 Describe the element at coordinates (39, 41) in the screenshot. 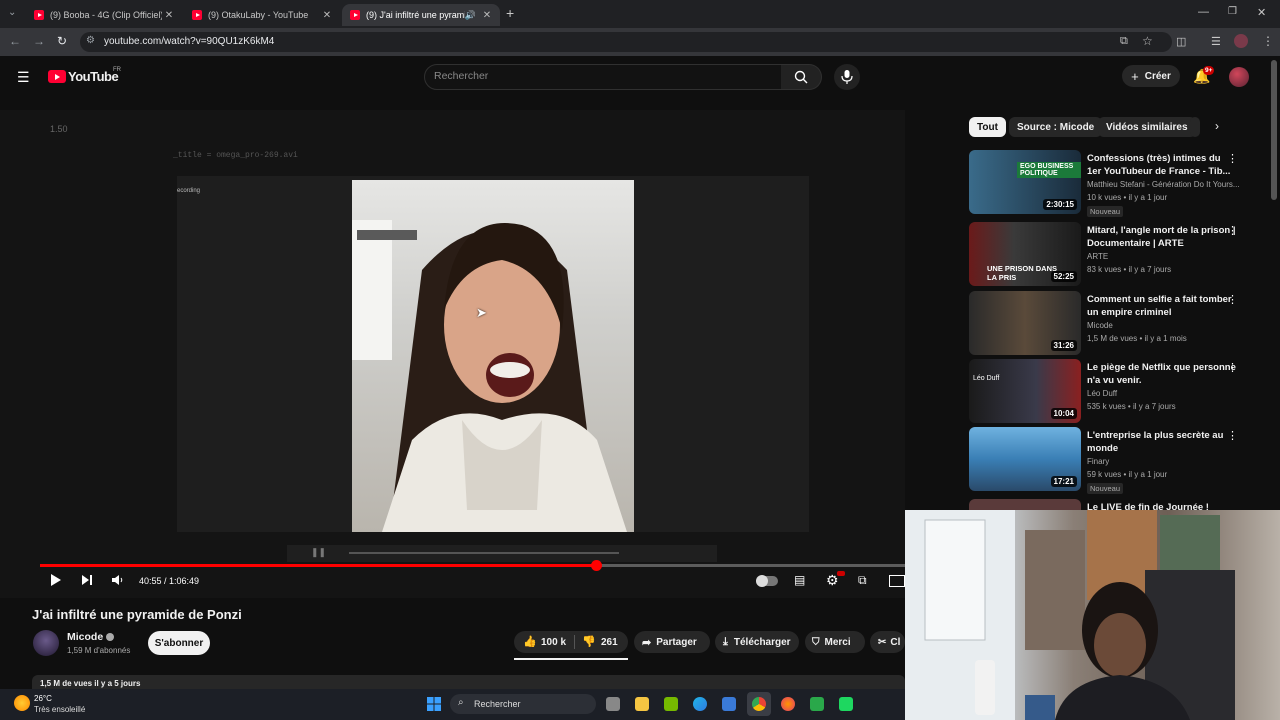

I see `forward-icon: →` at that location.